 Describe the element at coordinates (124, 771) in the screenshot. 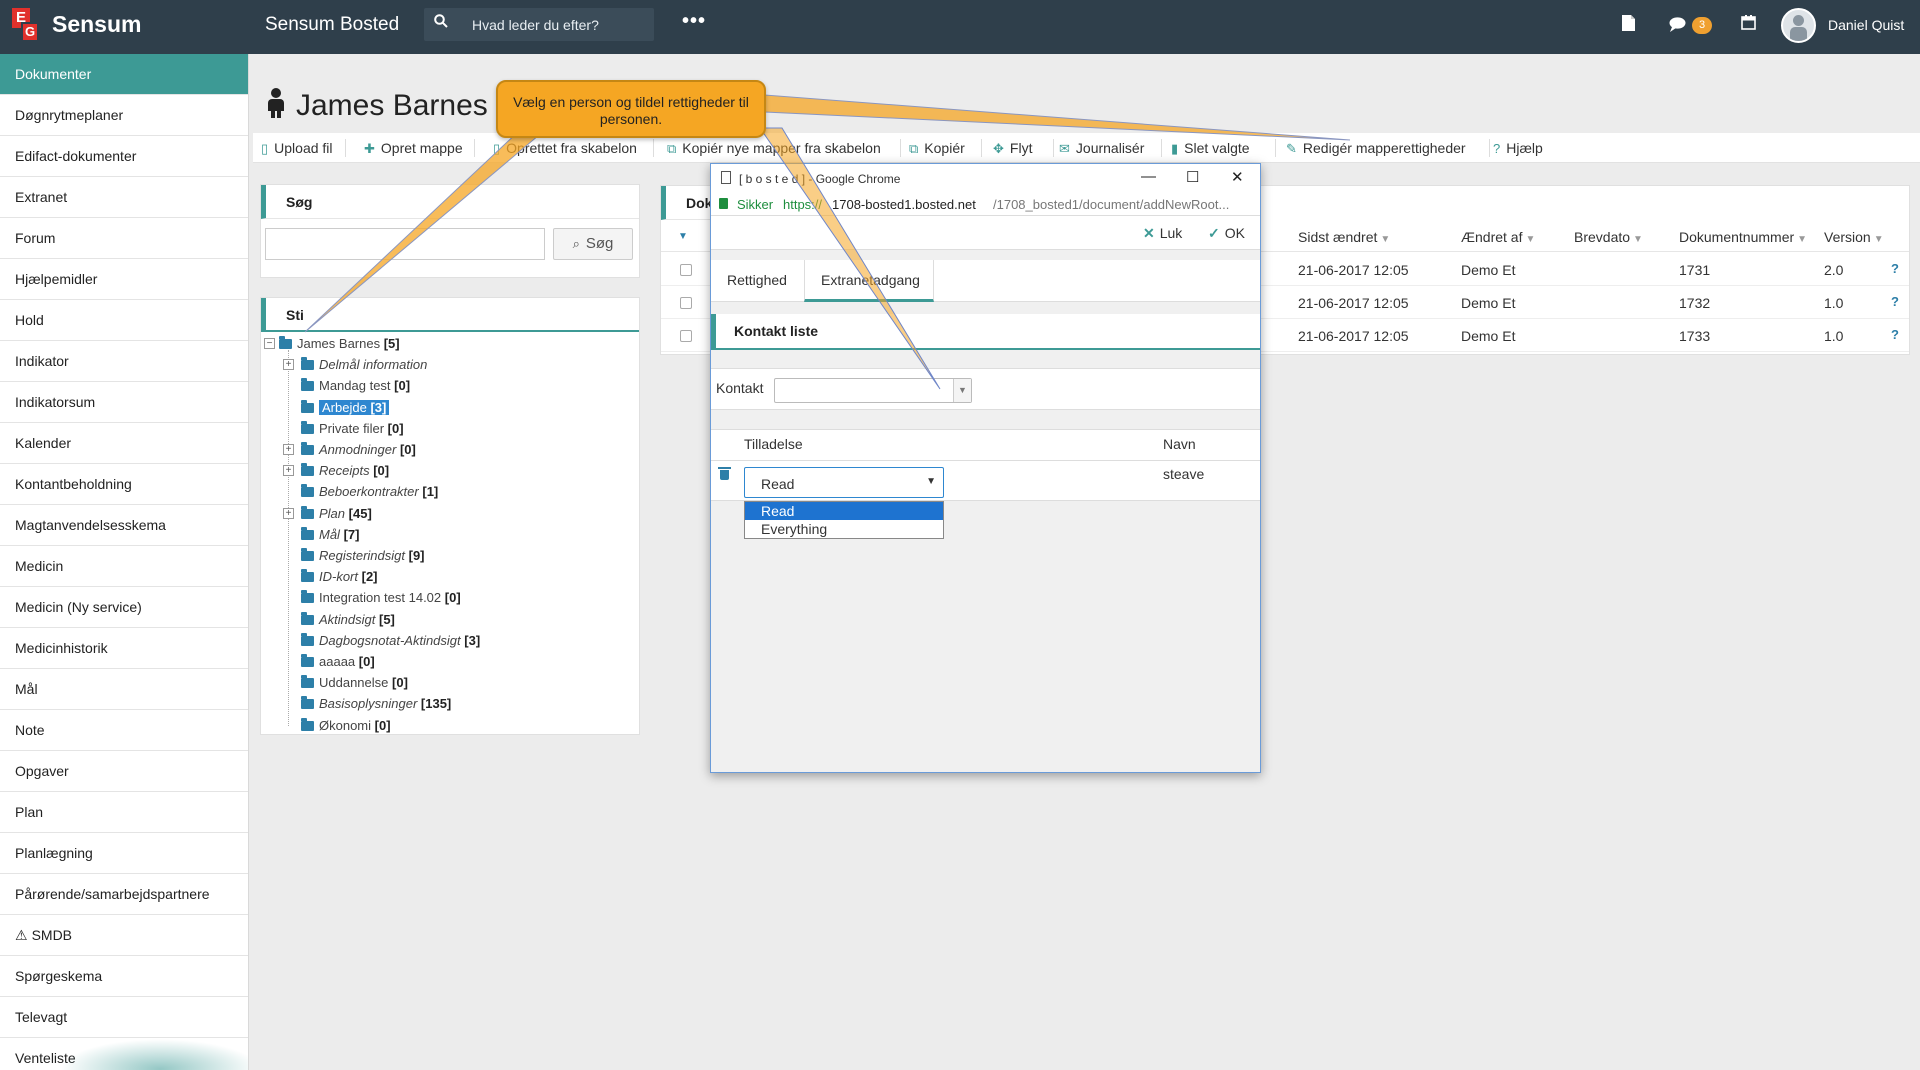

I see `sidebar-item-opgaver: Opgaver` at that location.